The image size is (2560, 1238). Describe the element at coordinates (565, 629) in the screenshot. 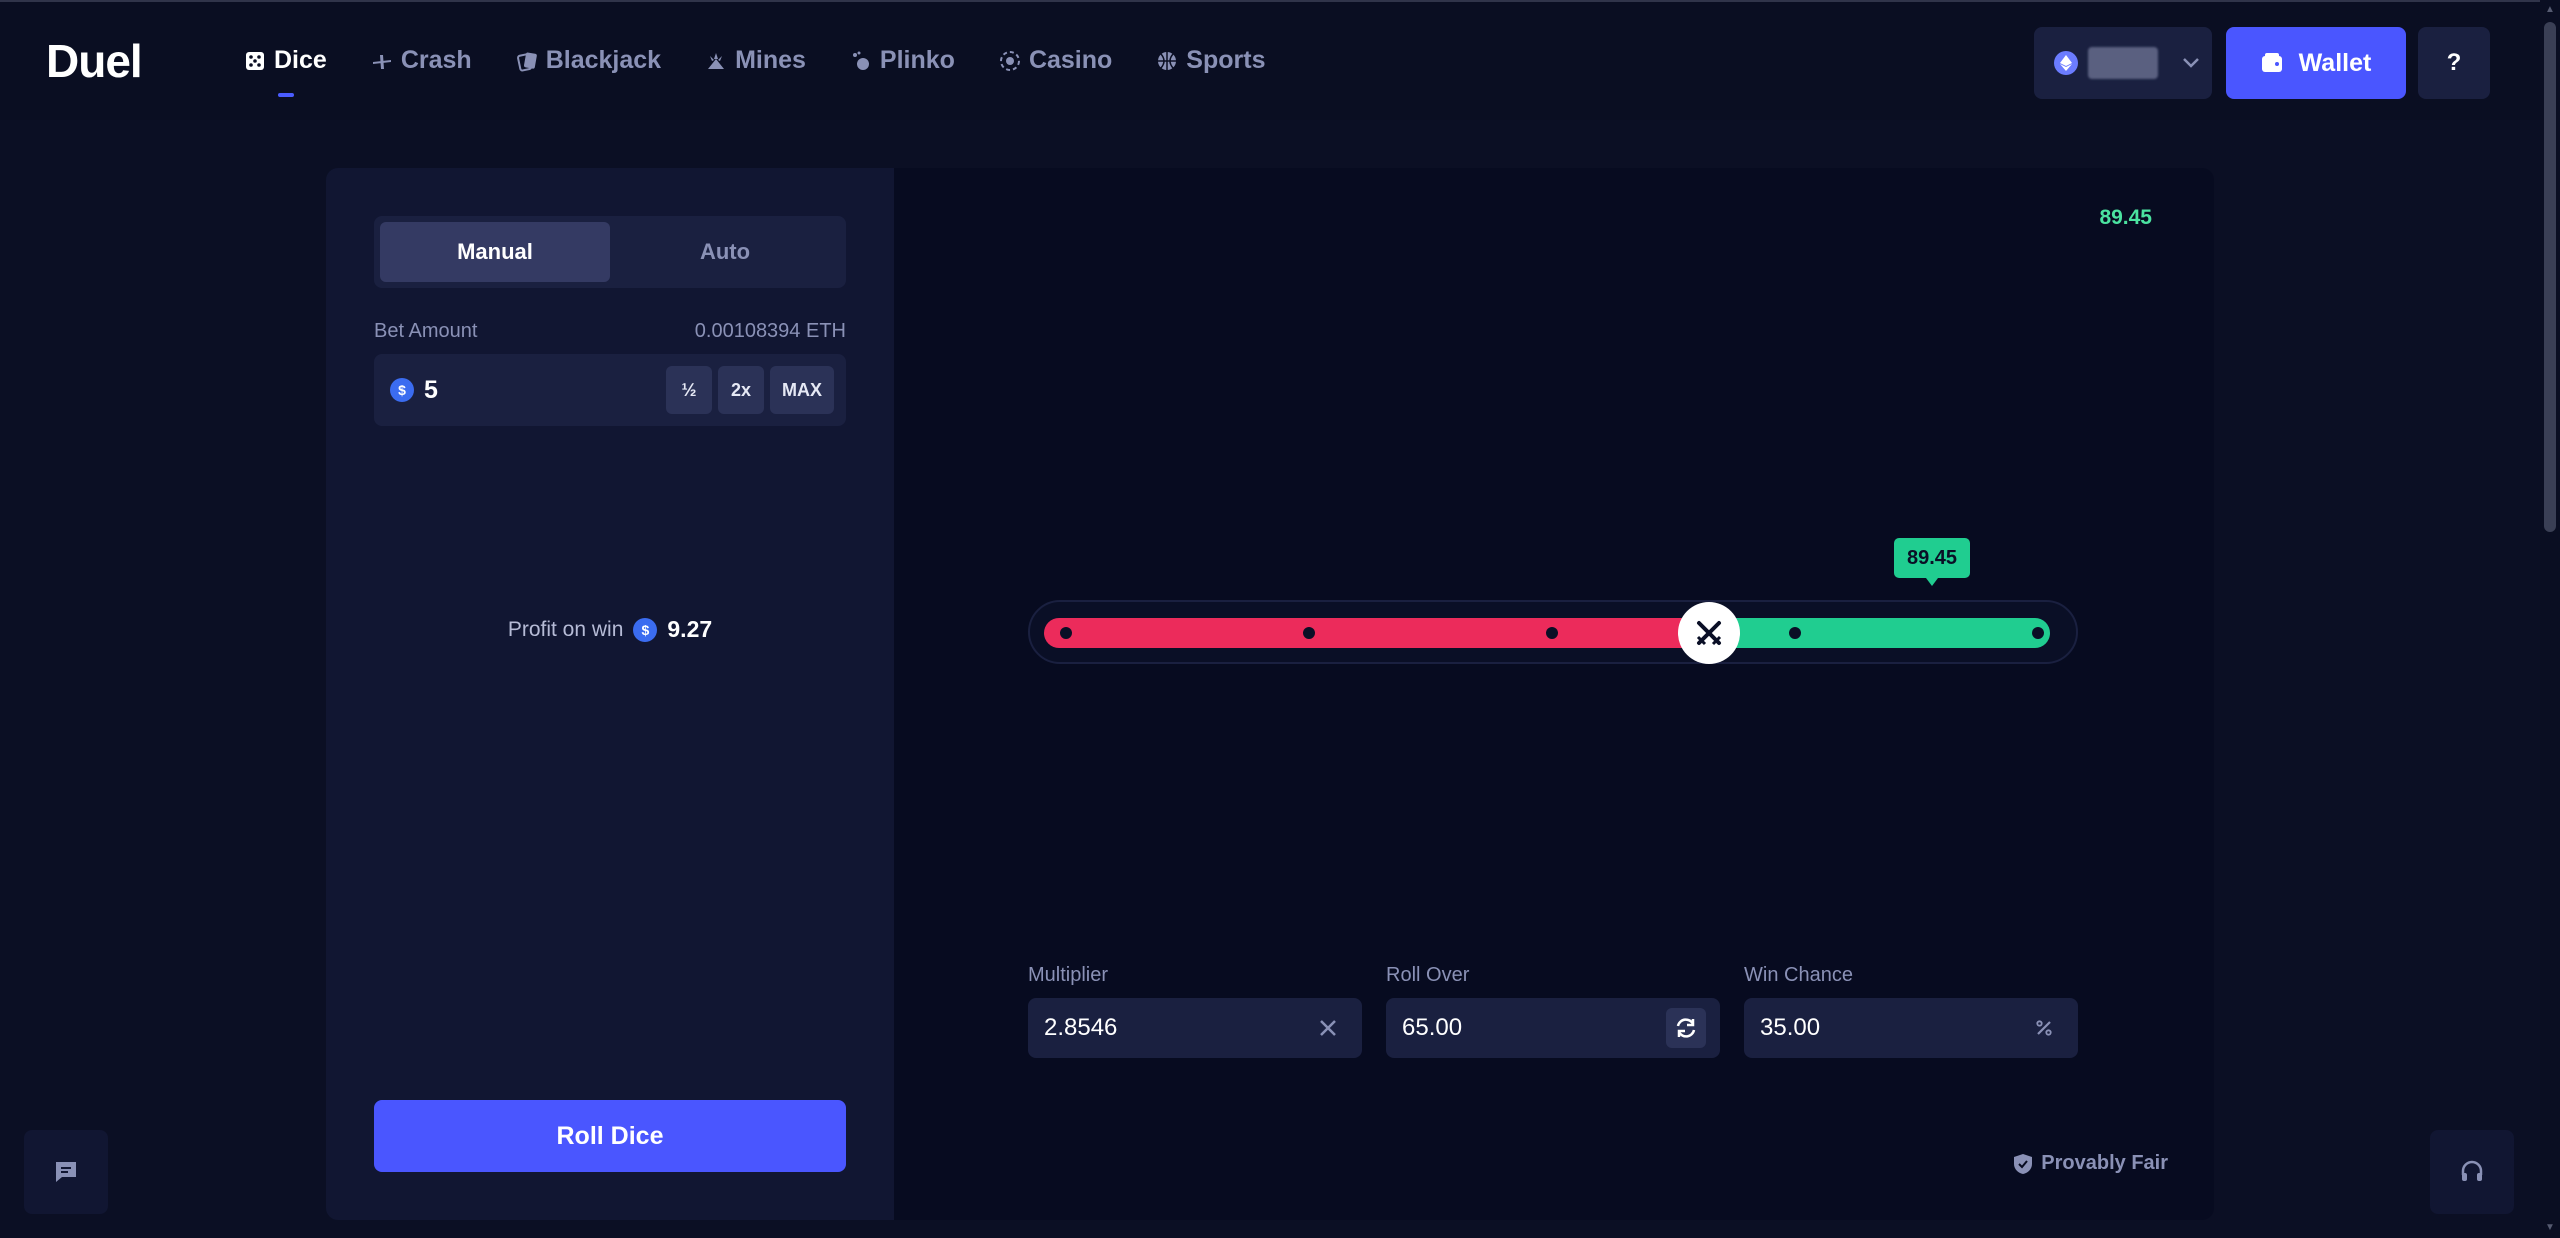

I see `profit-label: Profit on win` at that location.